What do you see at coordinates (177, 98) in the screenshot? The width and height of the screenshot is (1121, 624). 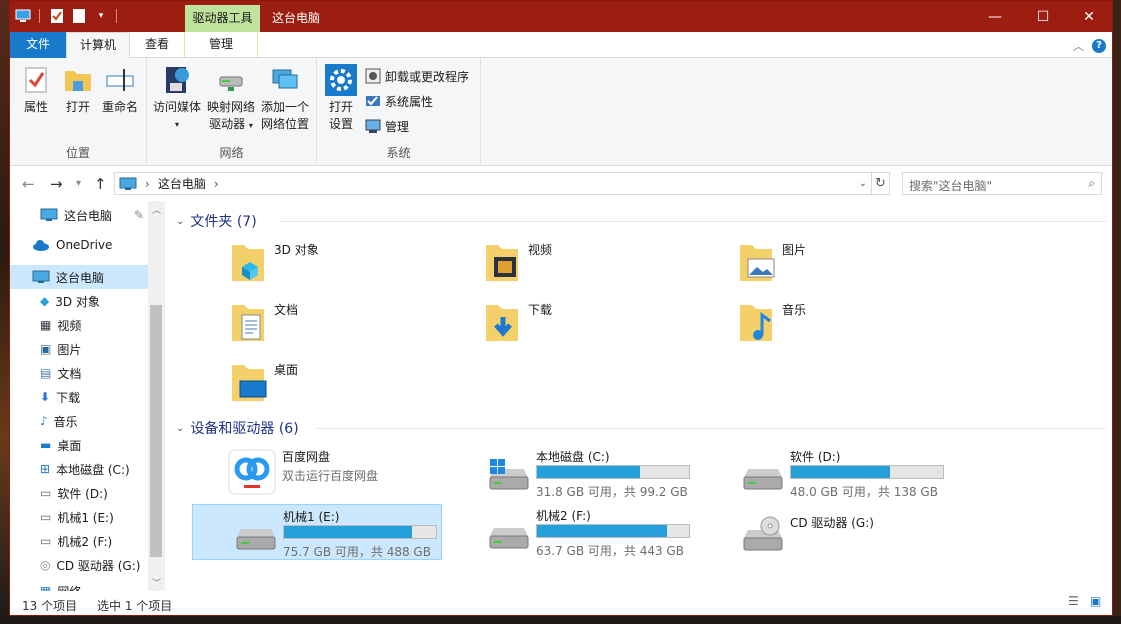 I see `access-media-button: 访问媒体 ▾` at bounding box center [177, 98].